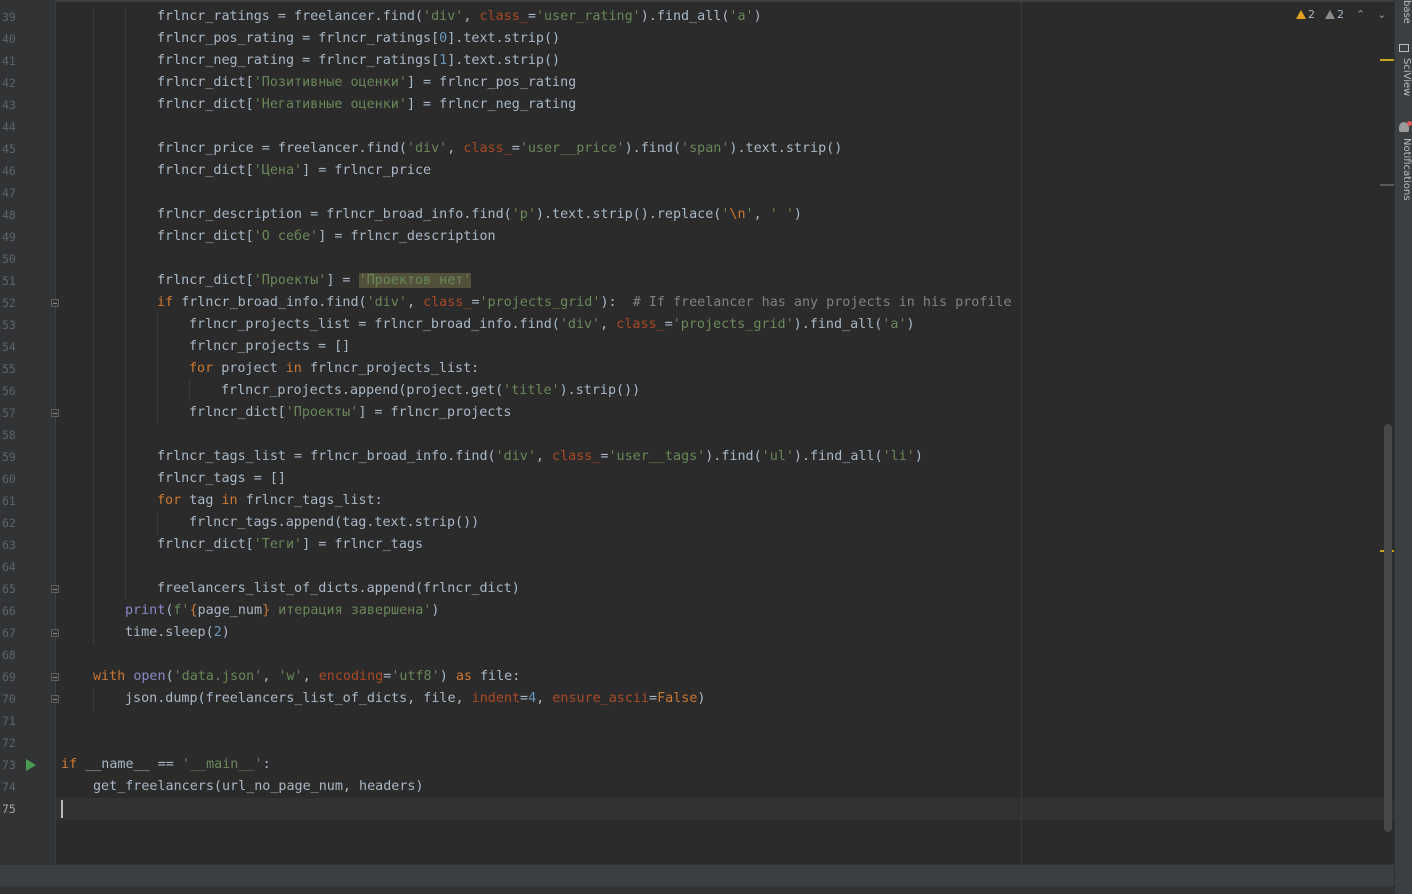  I want to click on line-number: 57, so click(10, 413).